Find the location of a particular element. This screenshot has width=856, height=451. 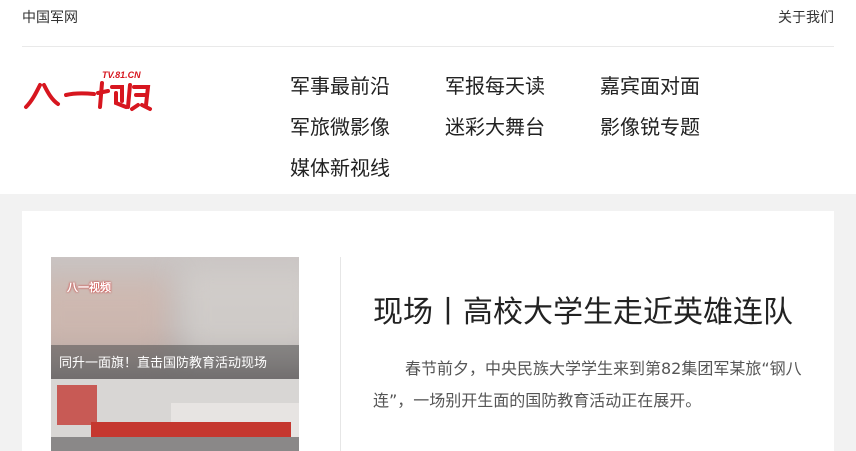

thumb-blur-right is located at coordinates (240, 312).